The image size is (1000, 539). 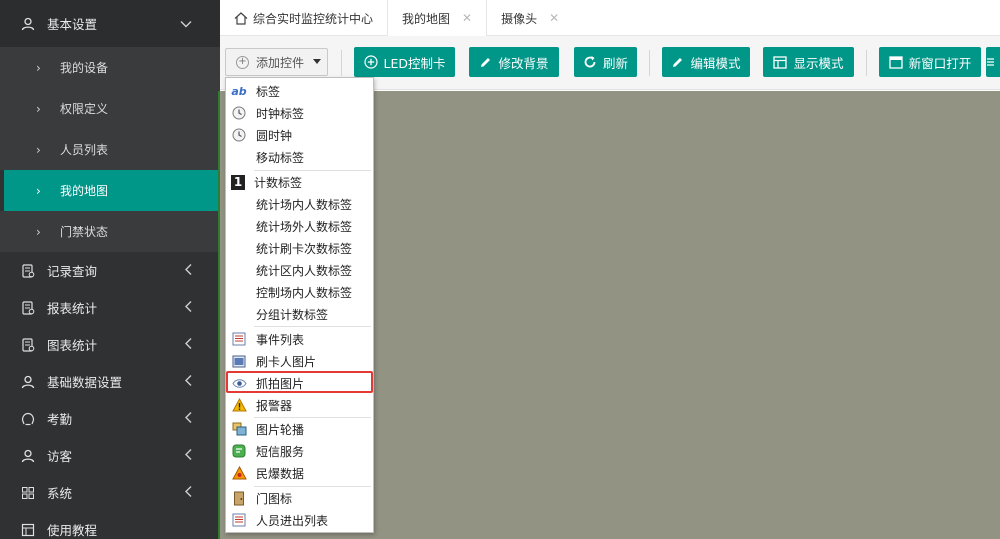 I want to click on menu-item-count-outside: 统计场外人数标签, so click(x=299, y=226).